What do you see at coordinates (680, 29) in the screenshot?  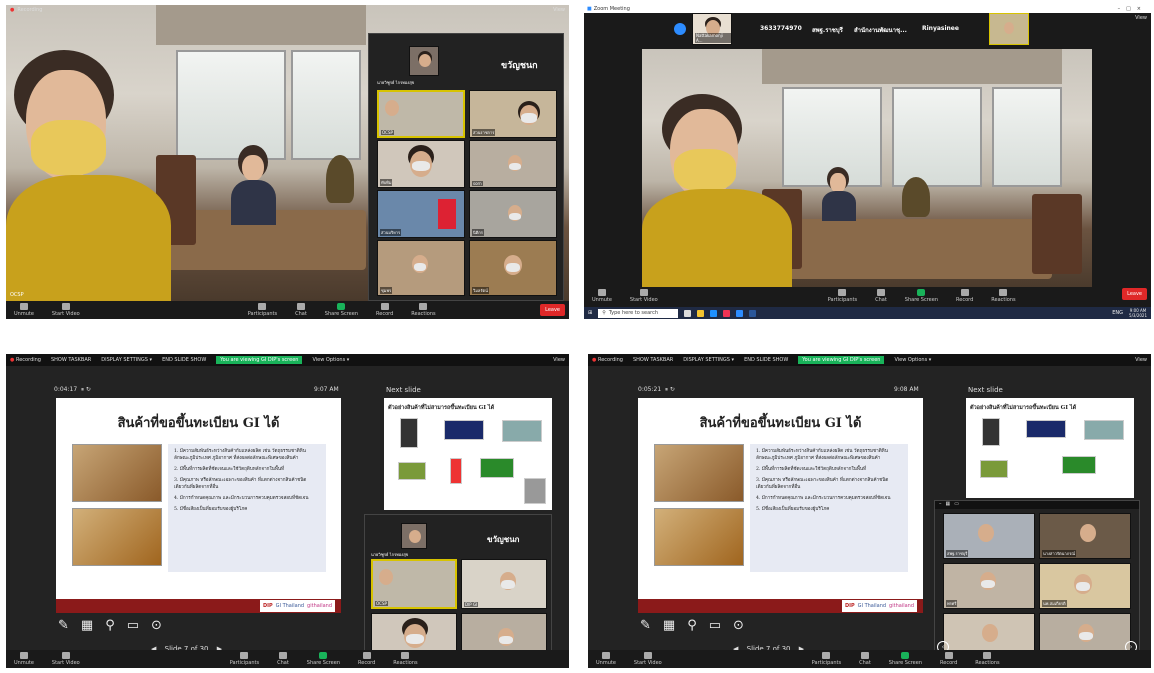 I see `strip-left-arrow-icon` at bounding box center [680, 29].